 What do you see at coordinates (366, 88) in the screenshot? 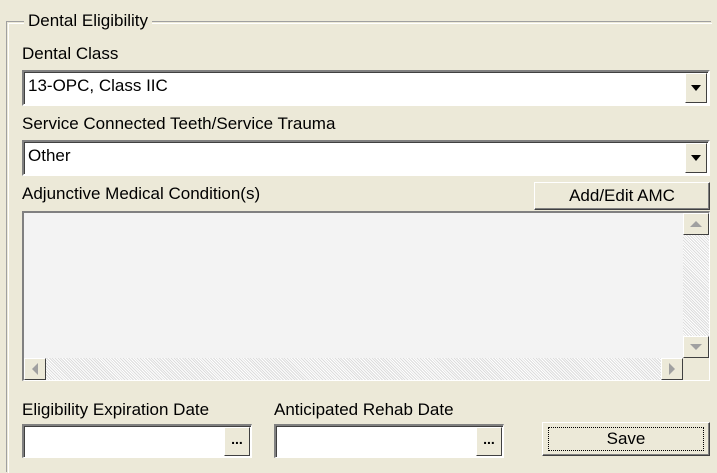
I see `dental-class-select: 13-OPC, Class IIC` at bounding box center [366, 88].